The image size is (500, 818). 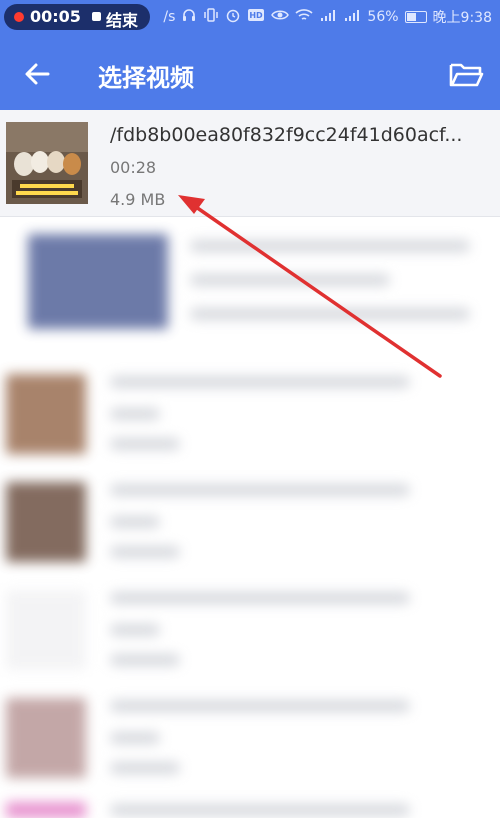 I want to click on back-button, so click(x=38, y=74).